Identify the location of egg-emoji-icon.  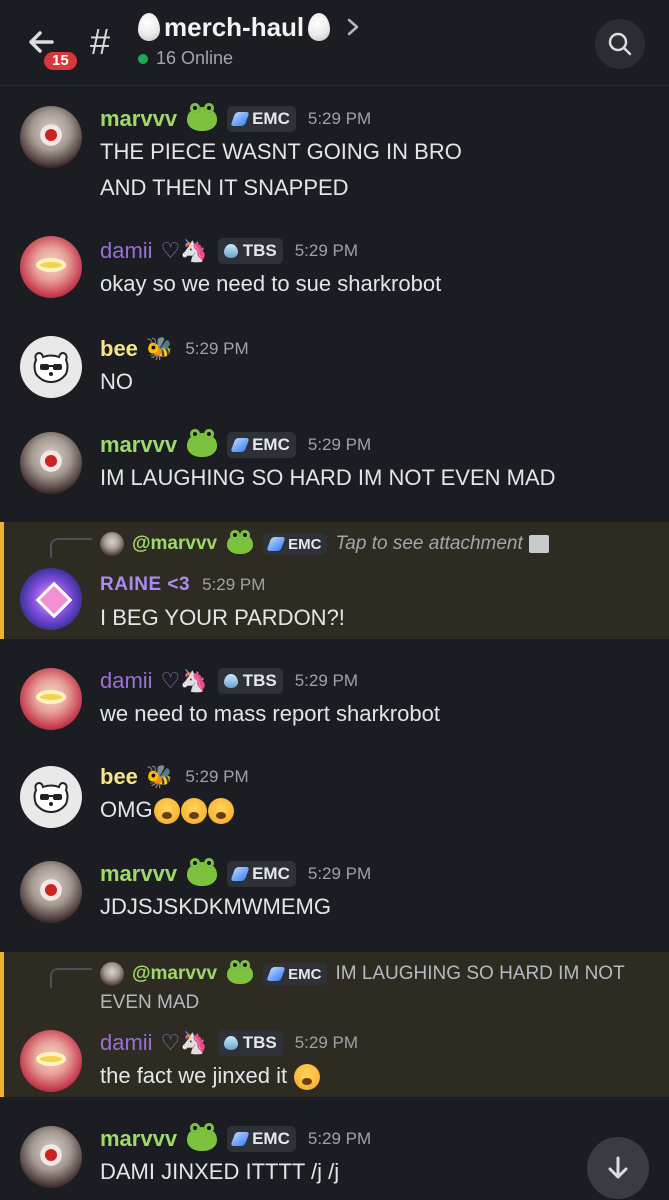
(319, 27).